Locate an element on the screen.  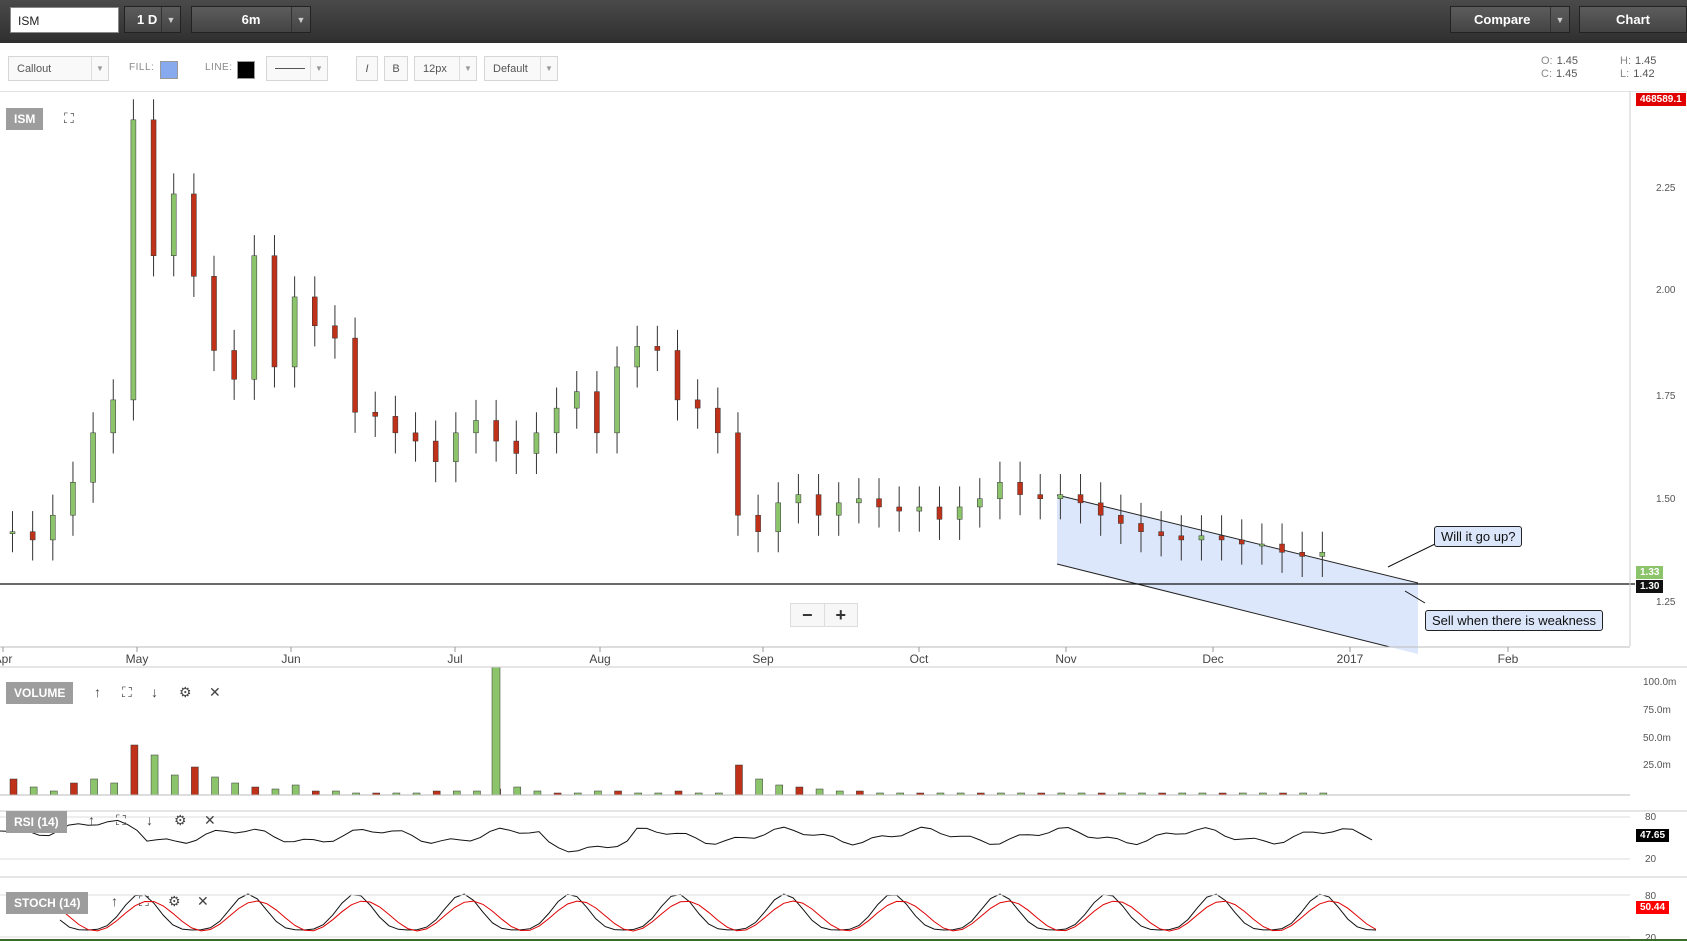
ohlc-high: H: 1.45 is located at coordinates (1638, 61).